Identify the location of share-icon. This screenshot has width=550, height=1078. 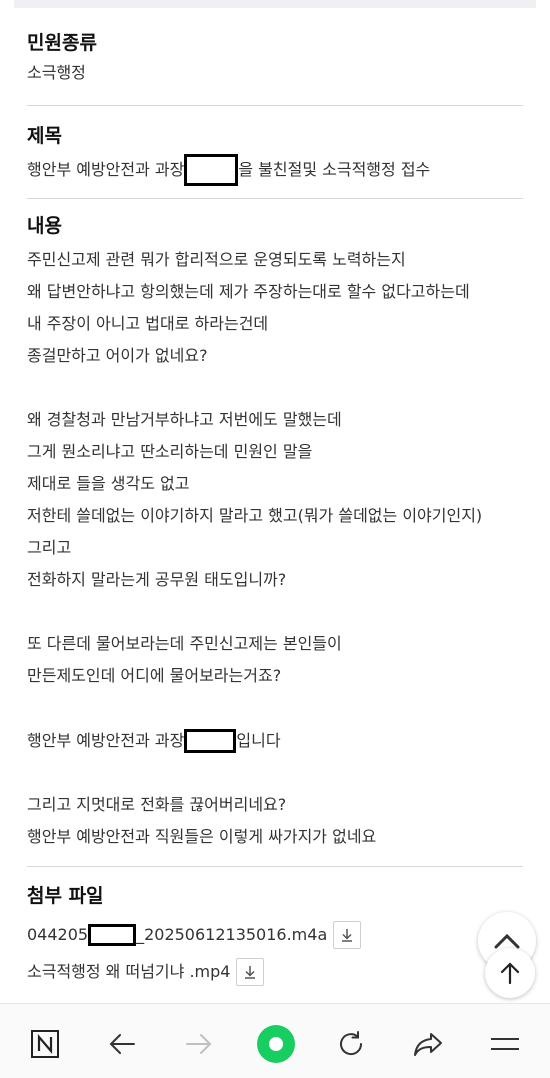
(428, 1044).